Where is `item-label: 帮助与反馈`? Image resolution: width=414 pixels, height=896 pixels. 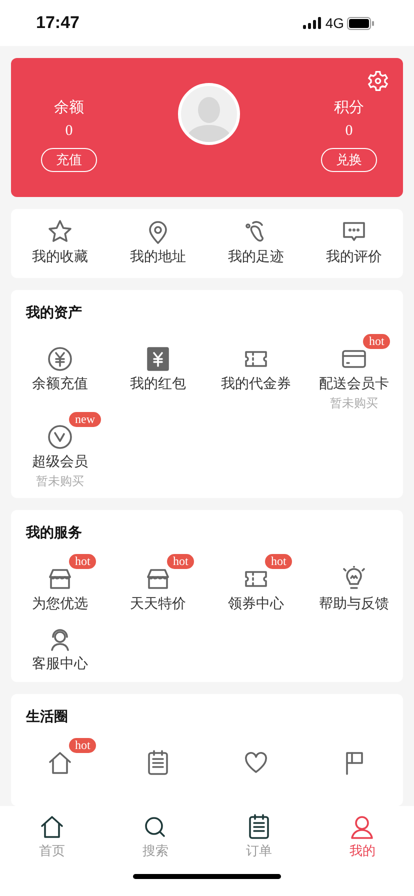 item-label: 帮助与反馈 is located at coordinates (354, 604).